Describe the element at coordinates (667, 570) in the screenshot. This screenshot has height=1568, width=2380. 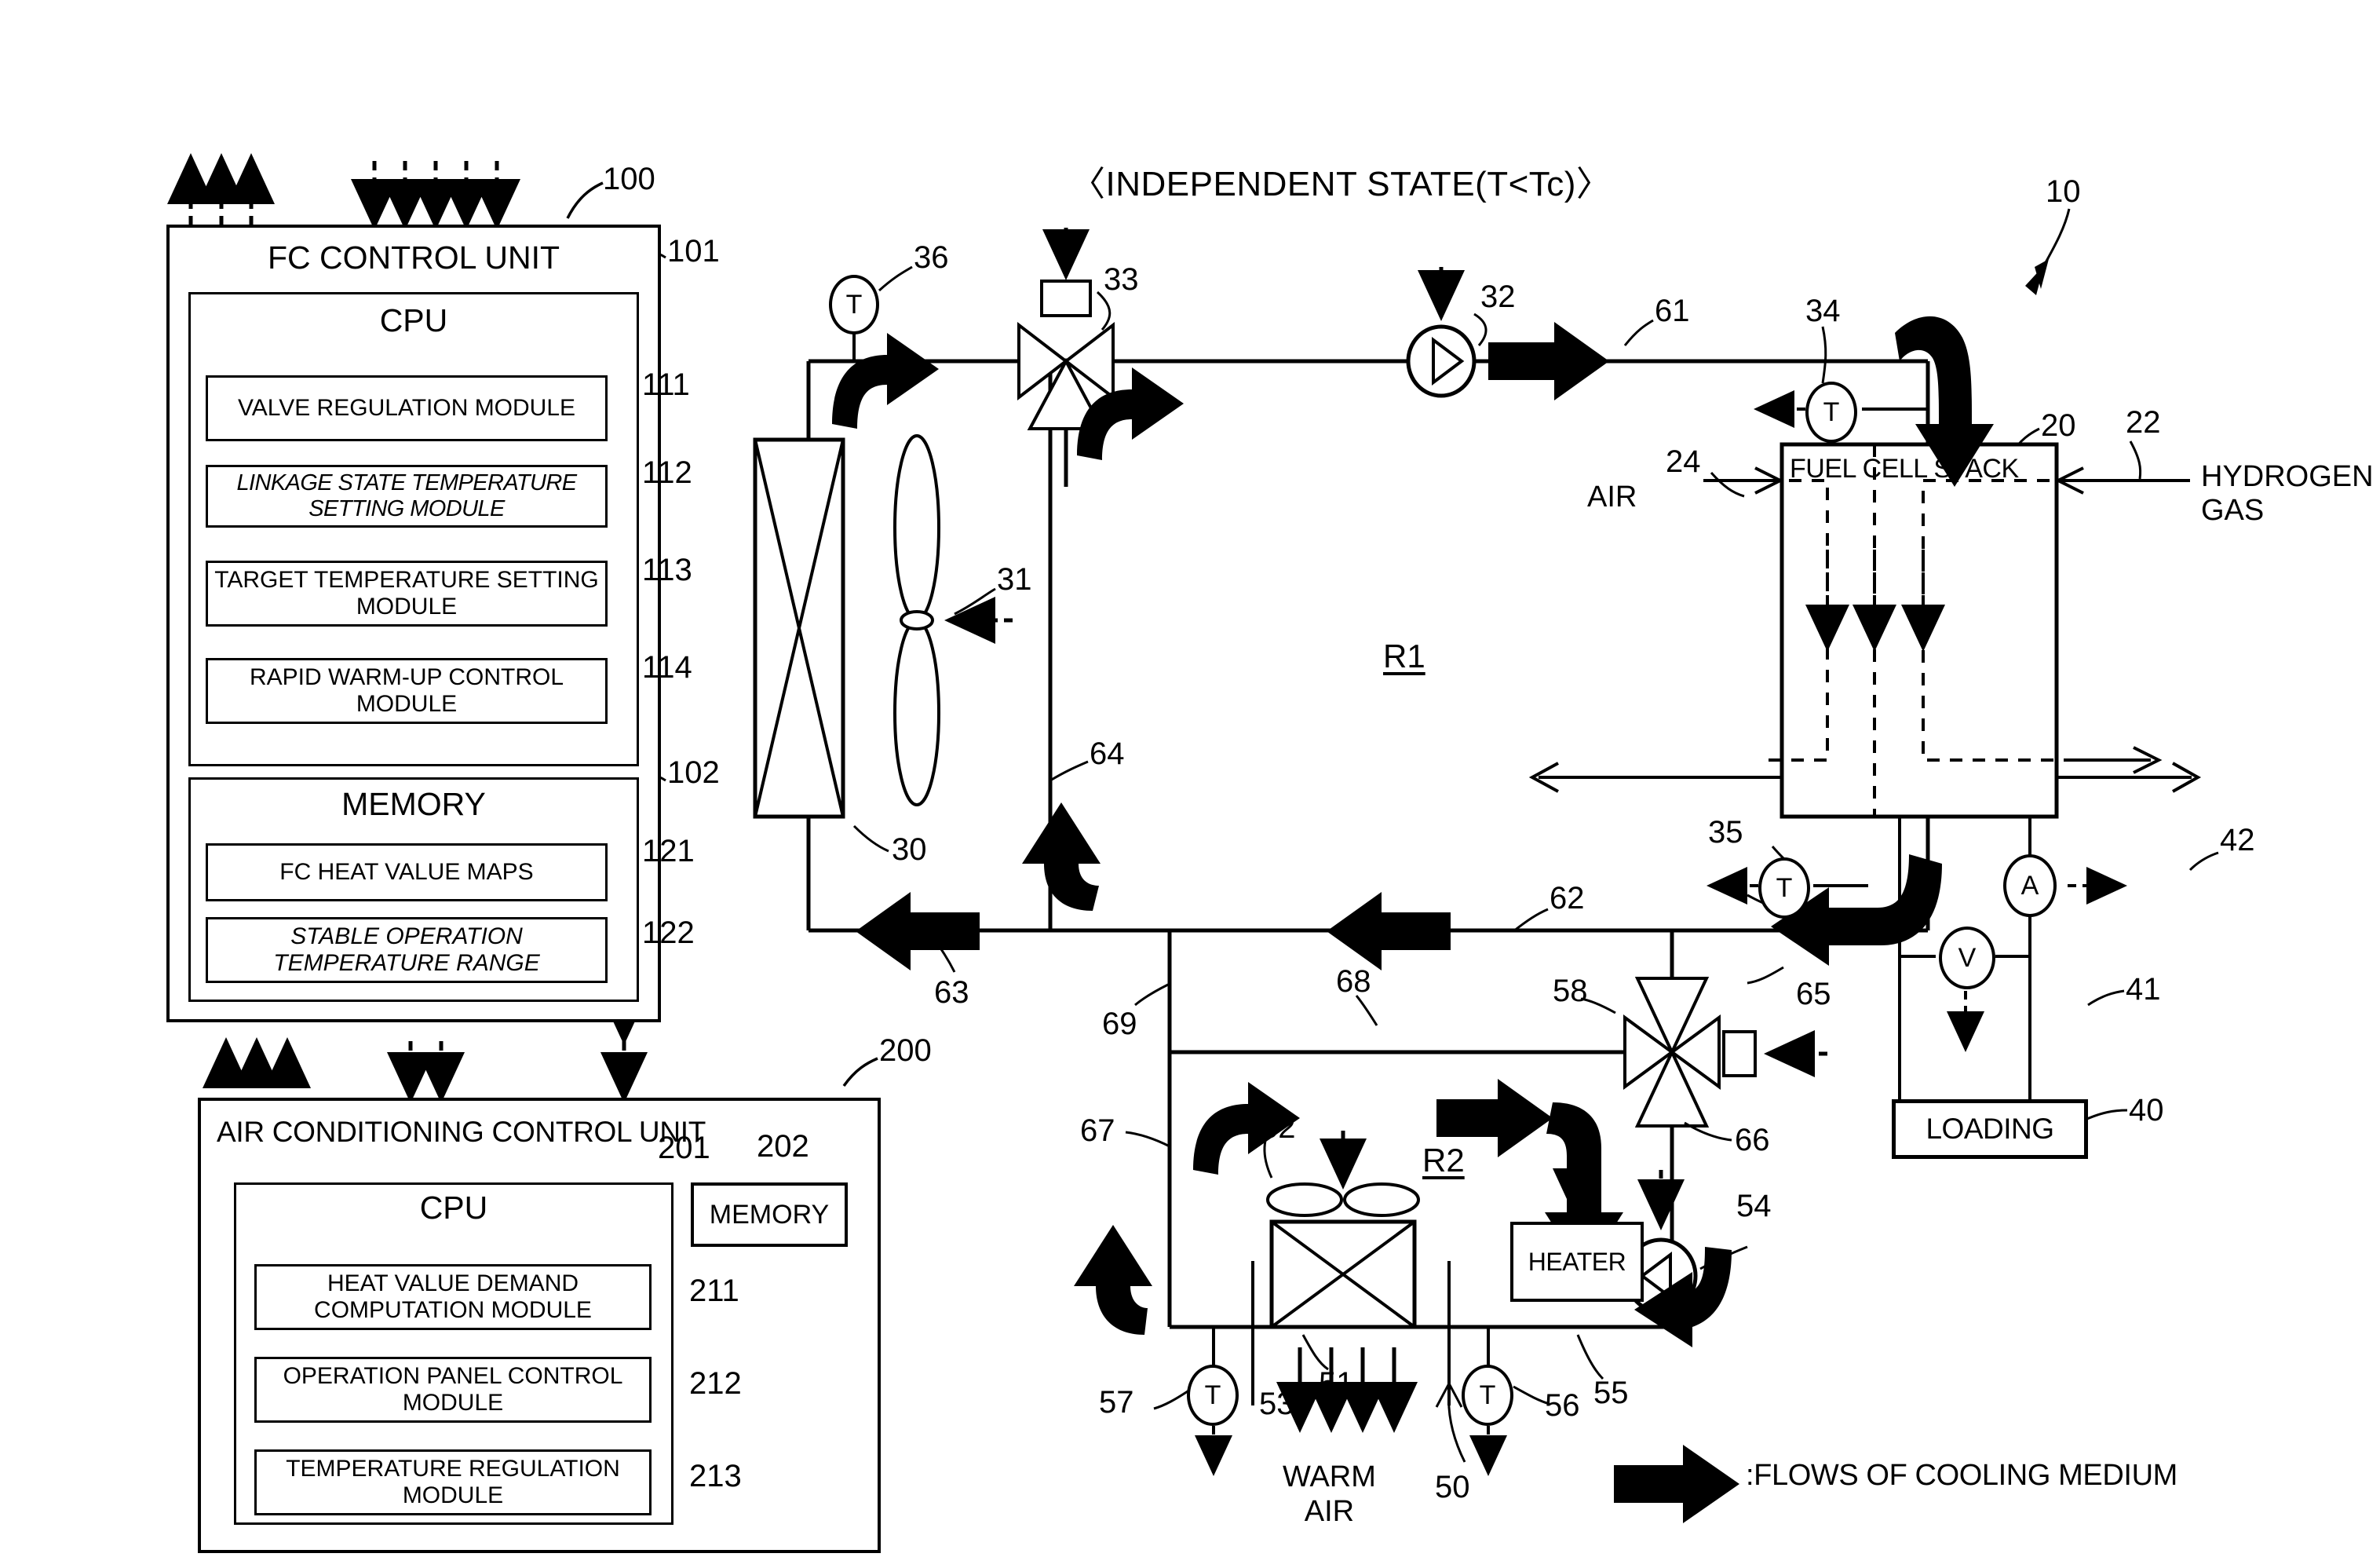
I see `module-target-temperature-ref: 113` at that location.